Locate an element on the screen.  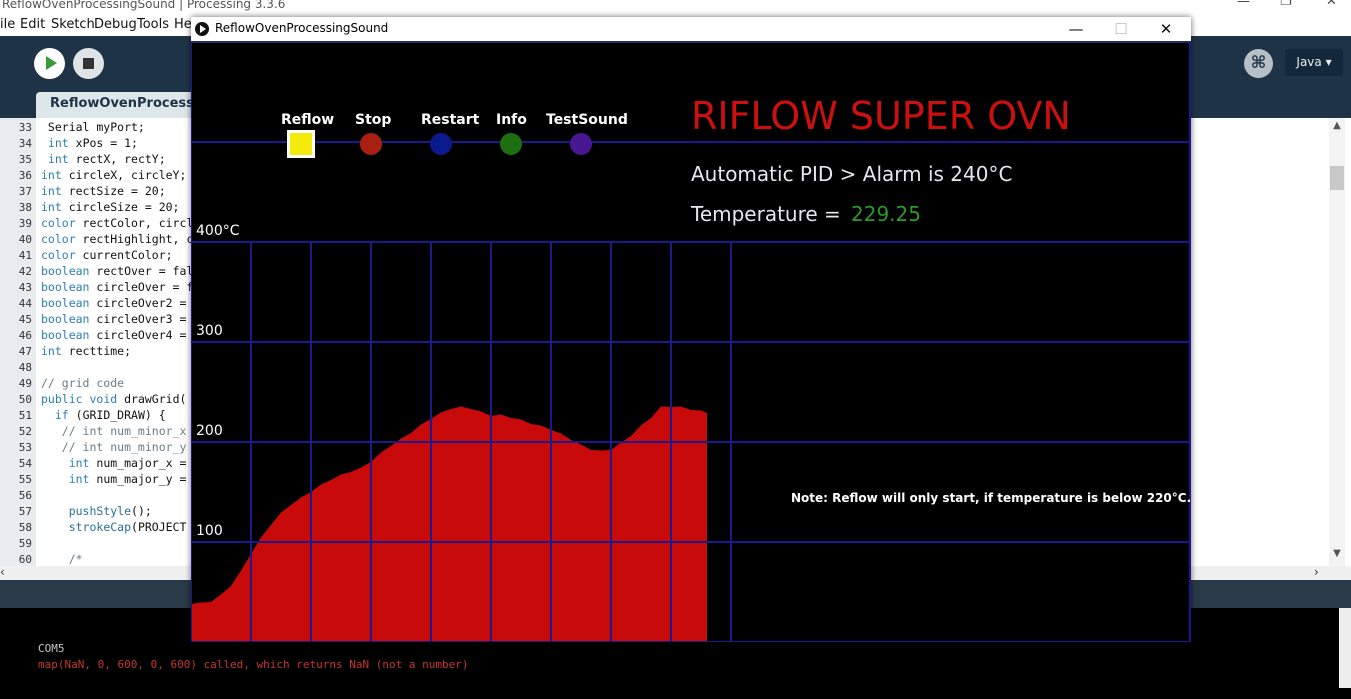
sketch-maximize-icon: ☐ is located at coordinates (1121, 29).